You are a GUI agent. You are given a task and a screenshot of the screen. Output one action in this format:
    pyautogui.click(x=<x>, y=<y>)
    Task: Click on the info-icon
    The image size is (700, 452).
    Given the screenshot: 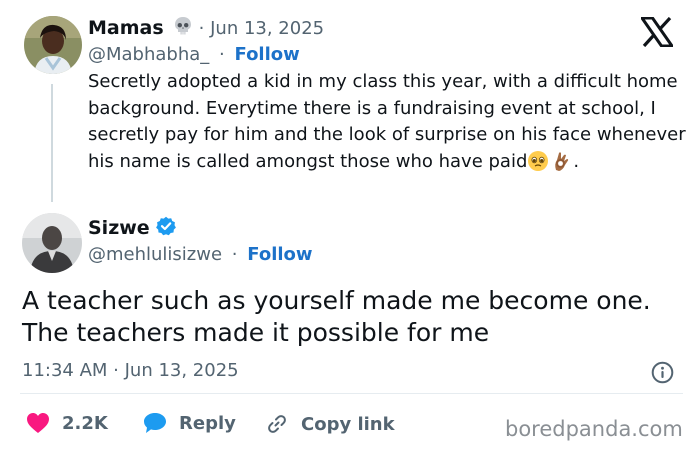 What is the action you would take?
    pyautogui.click(x=662, y=374)
    